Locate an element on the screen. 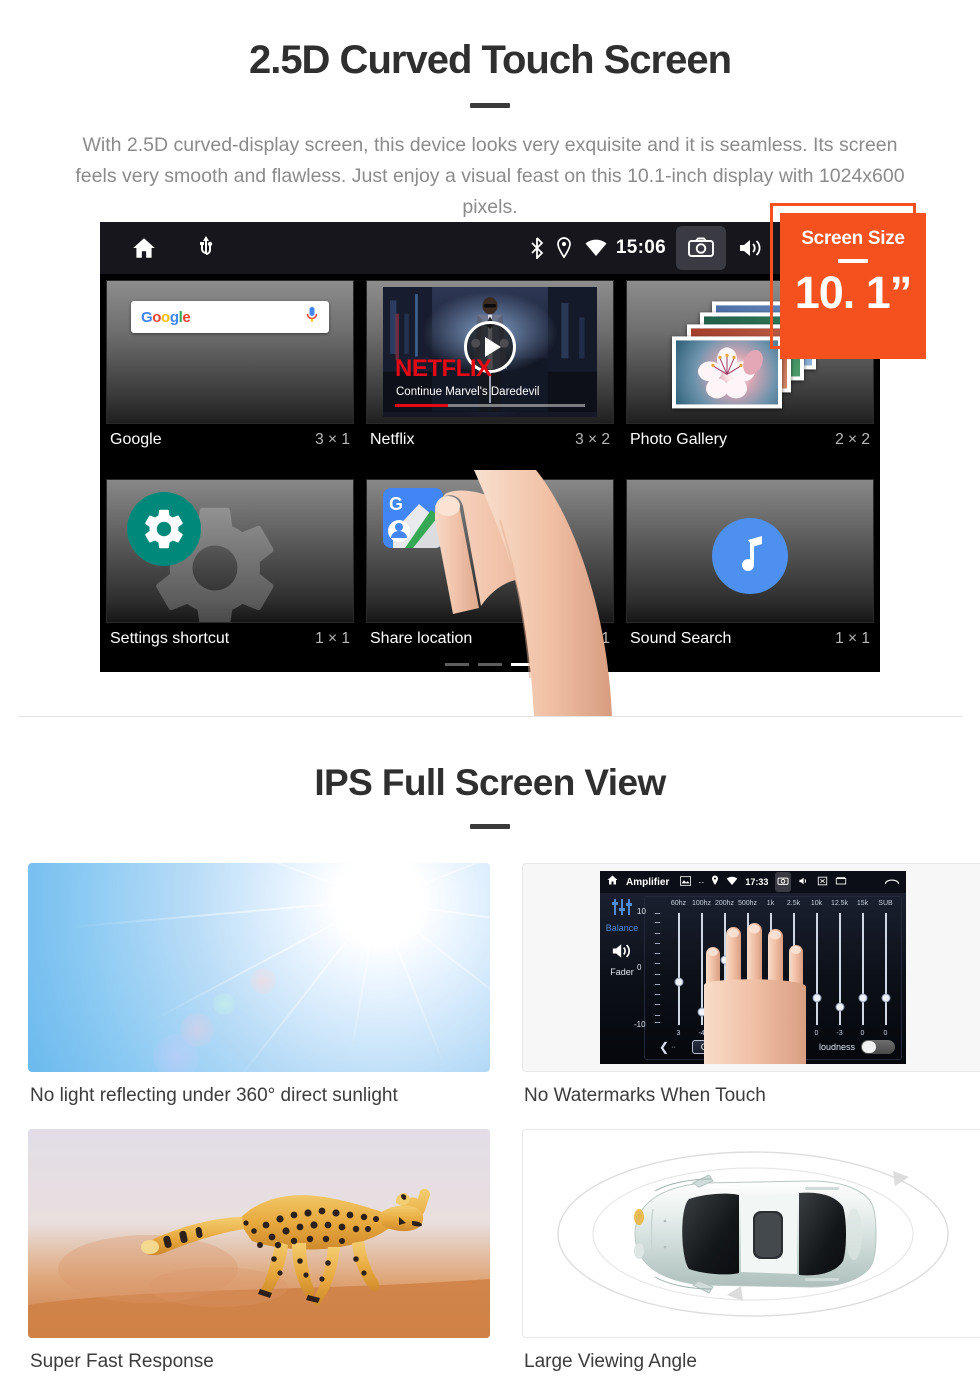  car-top-view-image is located at coordinates (751, 1233).